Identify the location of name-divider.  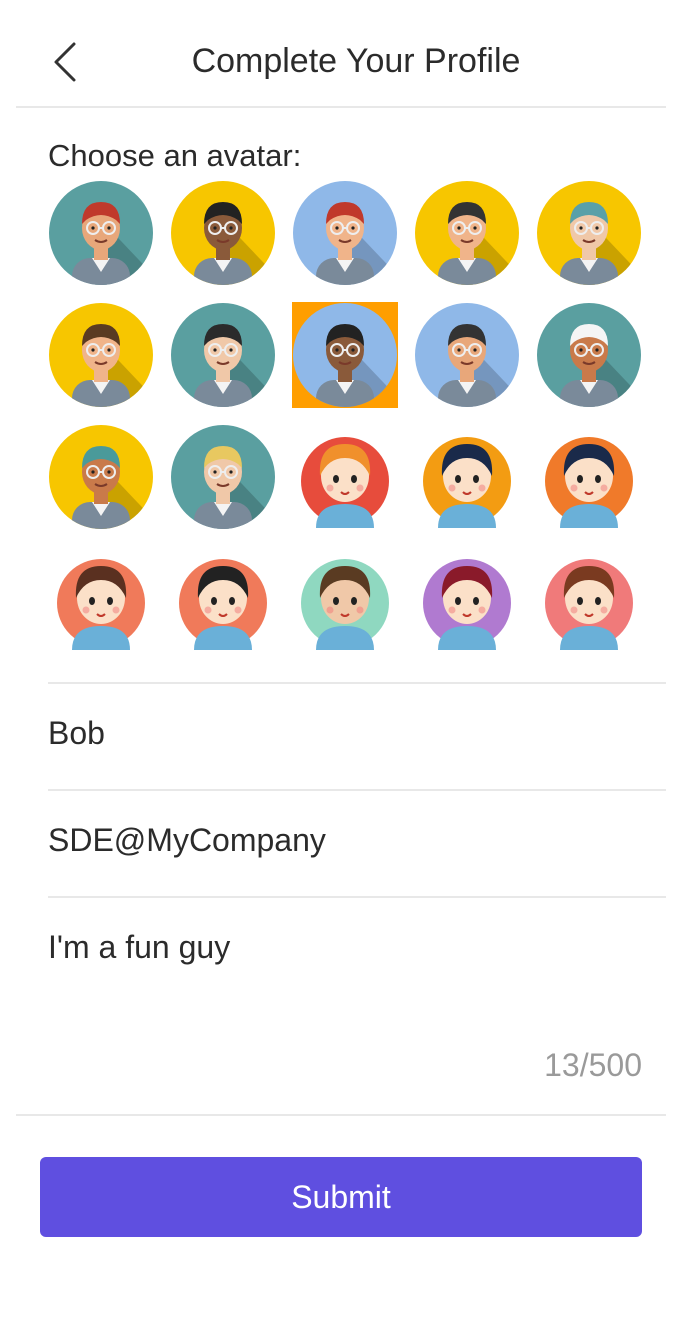
(357, 790).